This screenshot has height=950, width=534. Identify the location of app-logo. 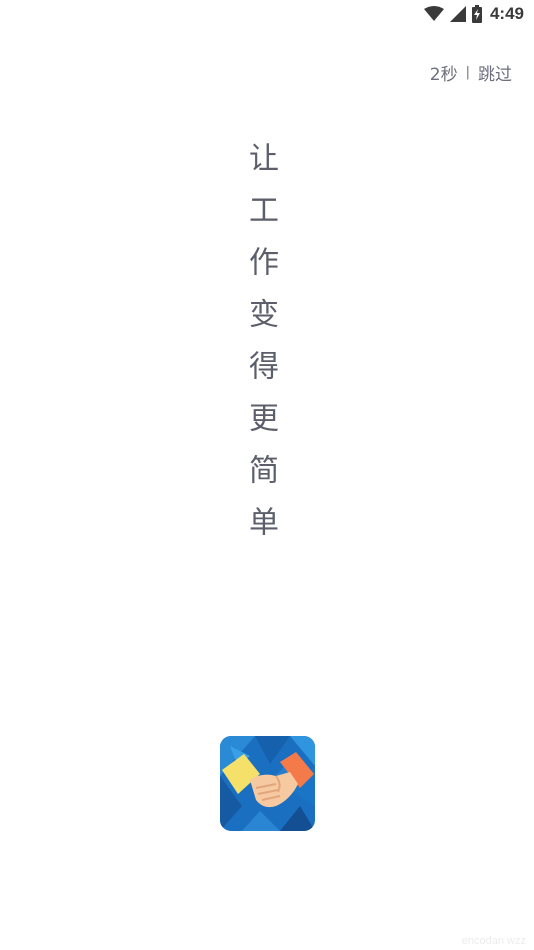
(267, 783).